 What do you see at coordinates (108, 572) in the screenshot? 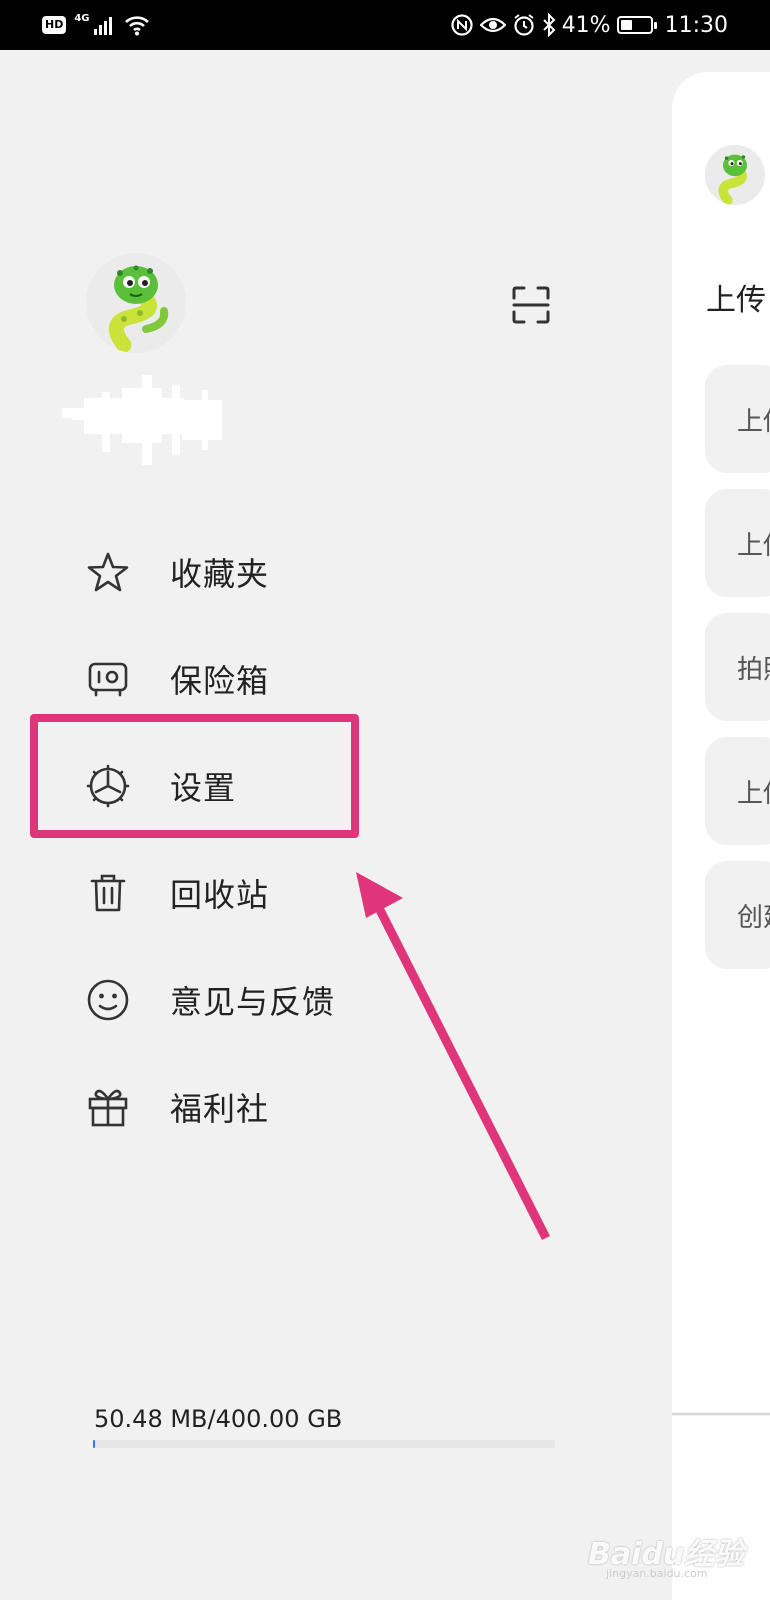
I see `star-icon` at bounding box center [108, 572].